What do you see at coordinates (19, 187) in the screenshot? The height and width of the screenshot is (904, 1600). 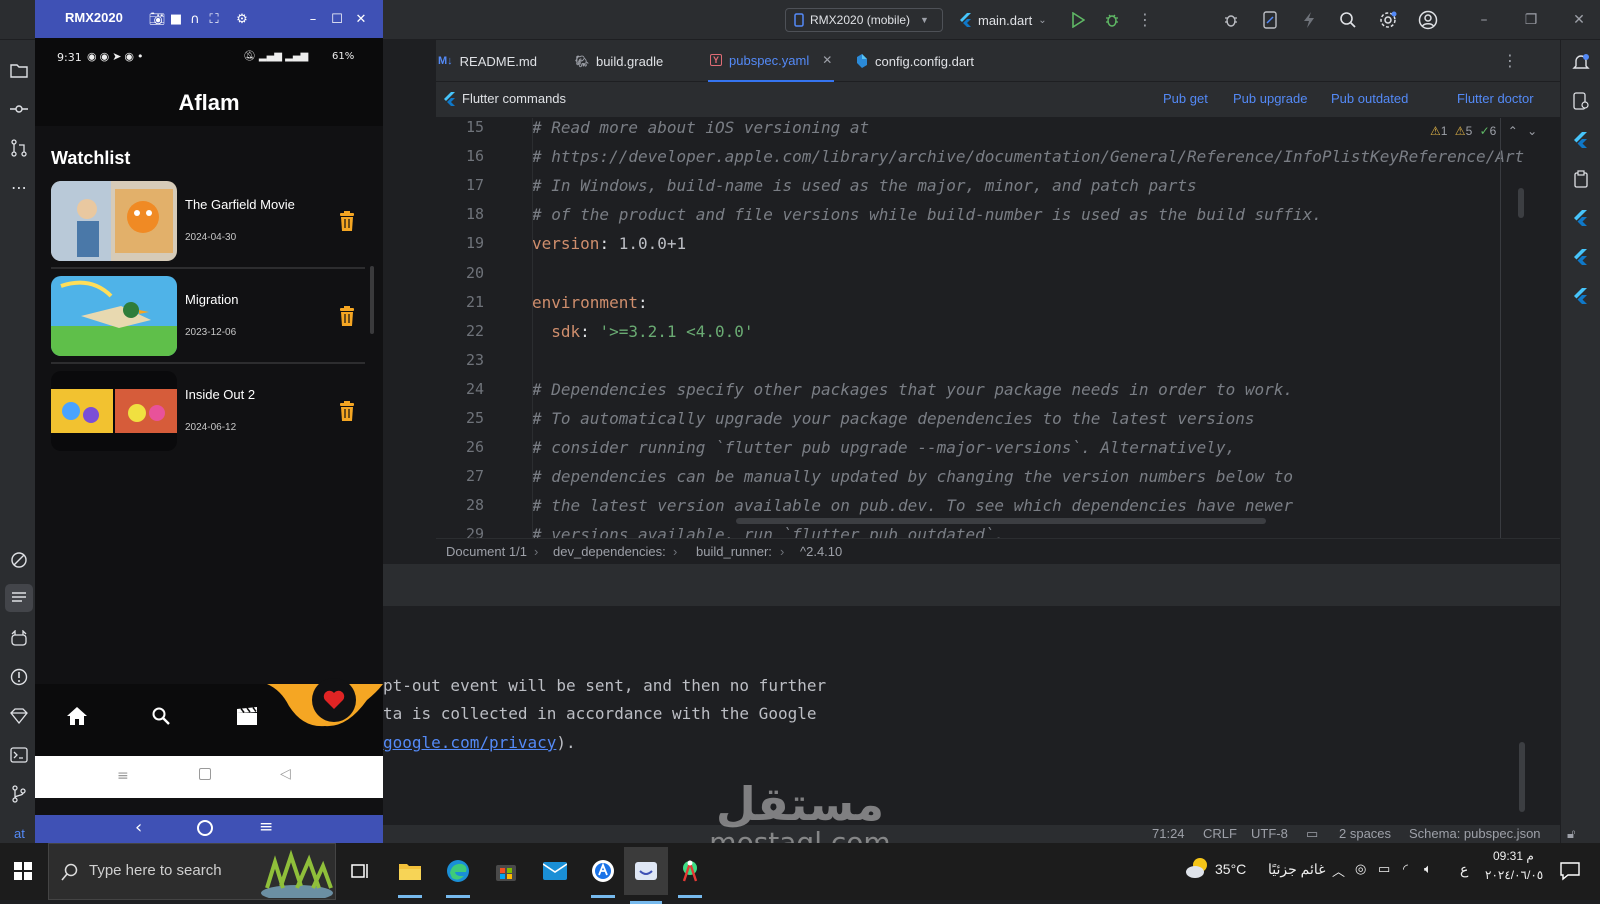 I see `more-tools-icon: ⋯` at bounding box center [19, 187].